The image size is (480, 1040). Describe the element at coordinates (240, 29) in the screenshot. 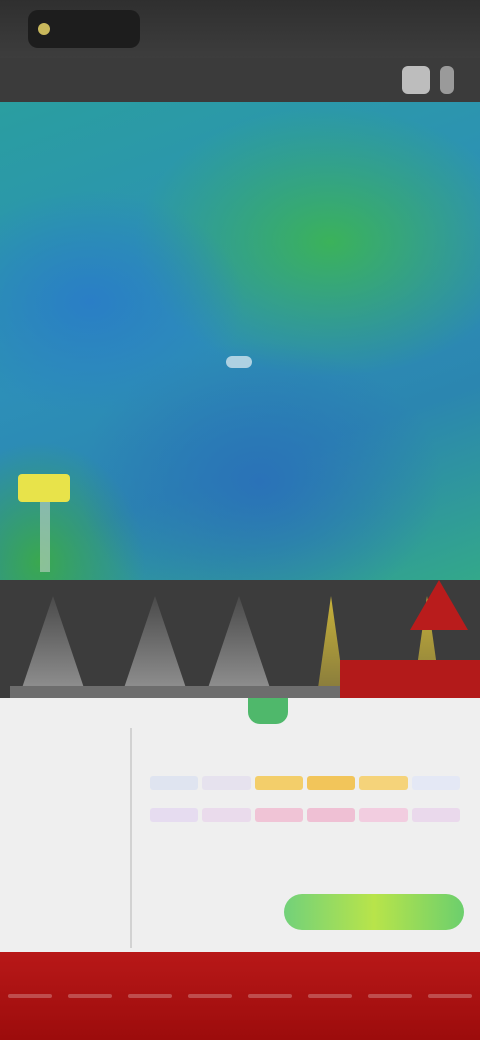

I see `status-bar` at that location.